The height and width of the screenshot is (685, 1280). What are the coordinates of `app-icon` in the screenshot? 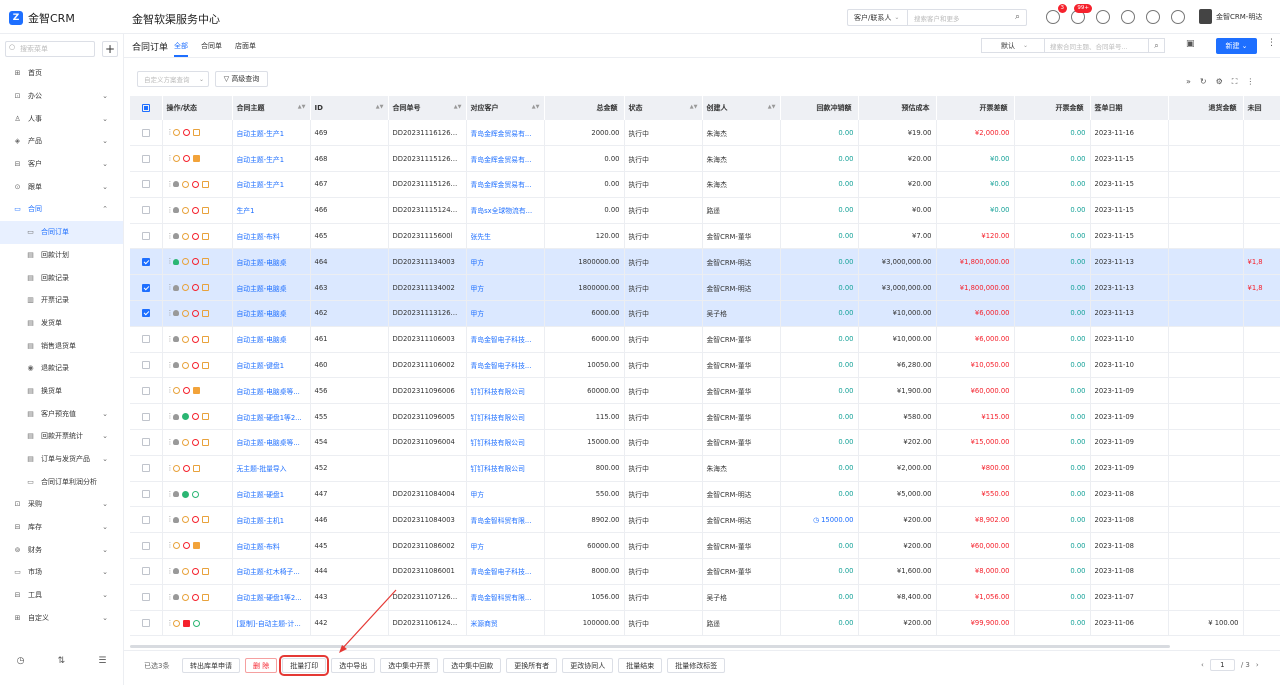 It's located at (1178, 17).